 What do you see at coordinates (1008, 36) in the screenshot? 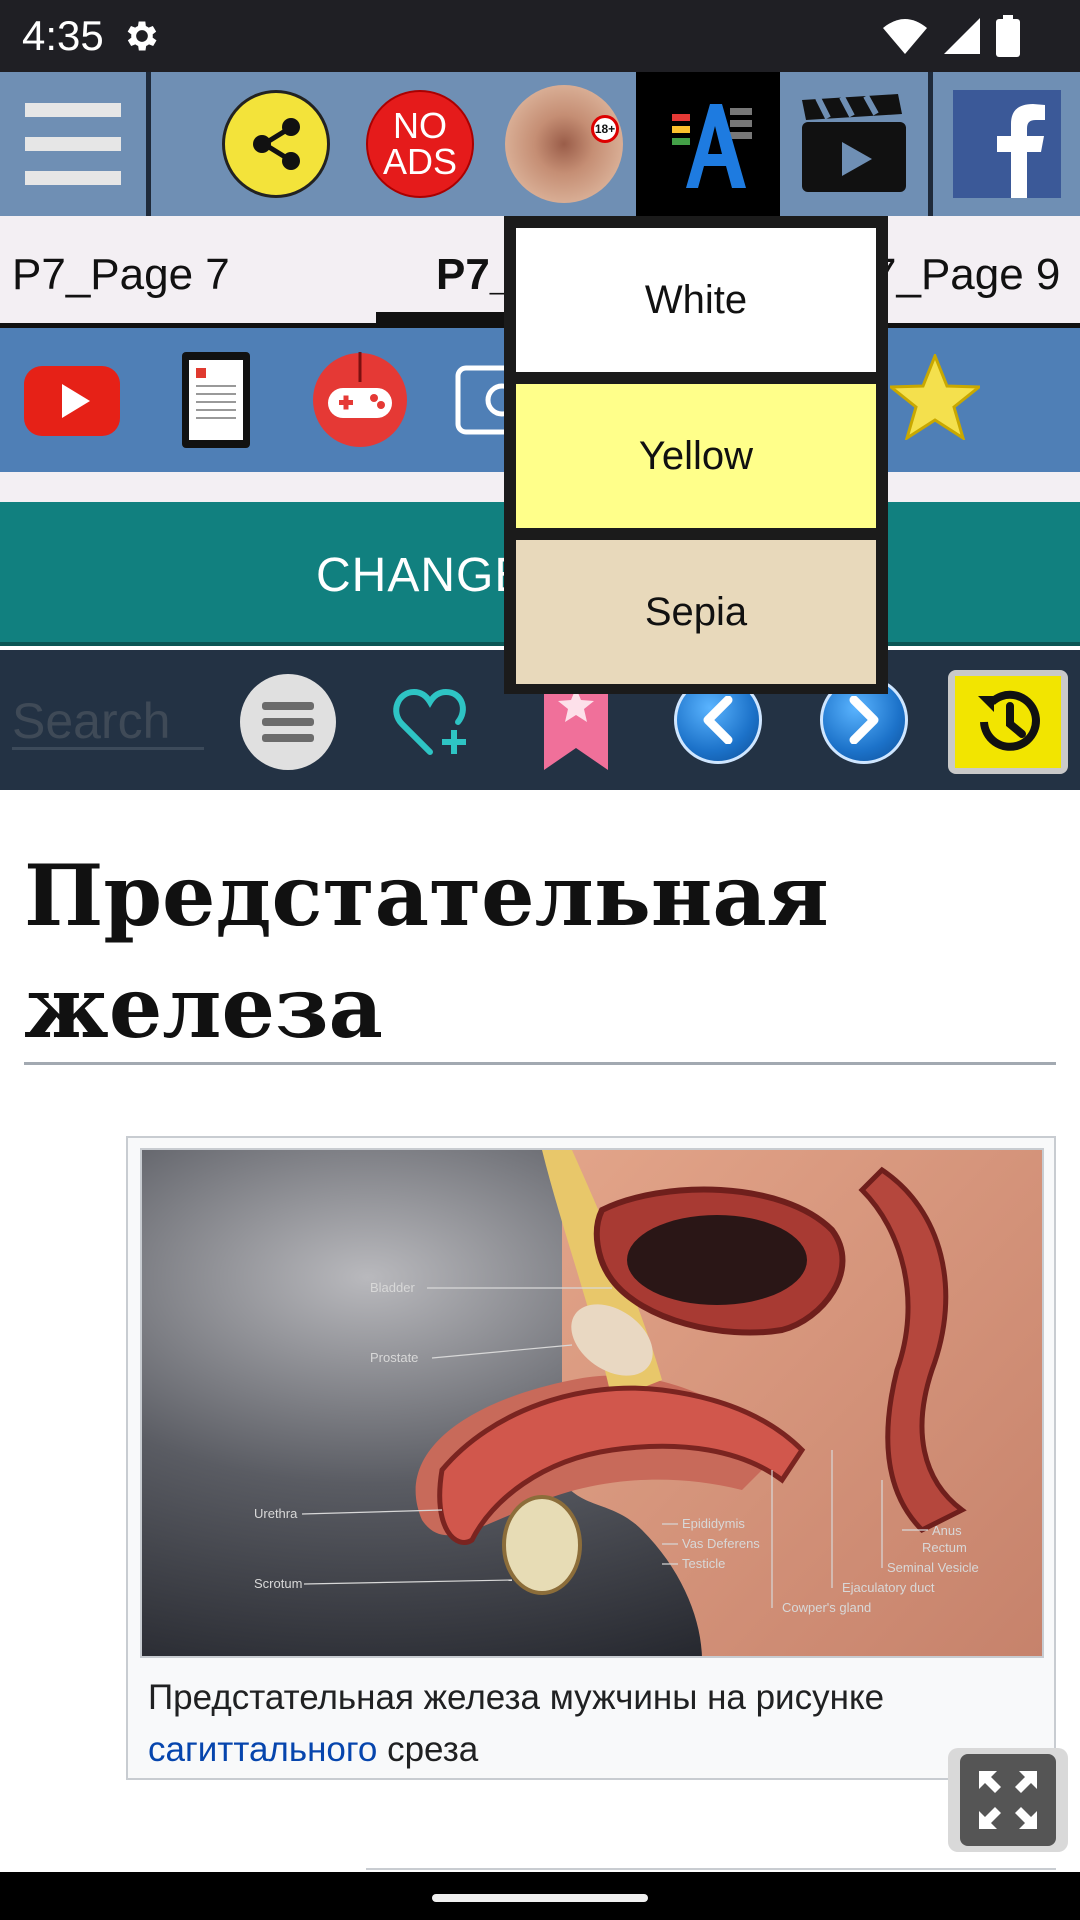
I see `battery-icon` at bounding box center [1008, 36].